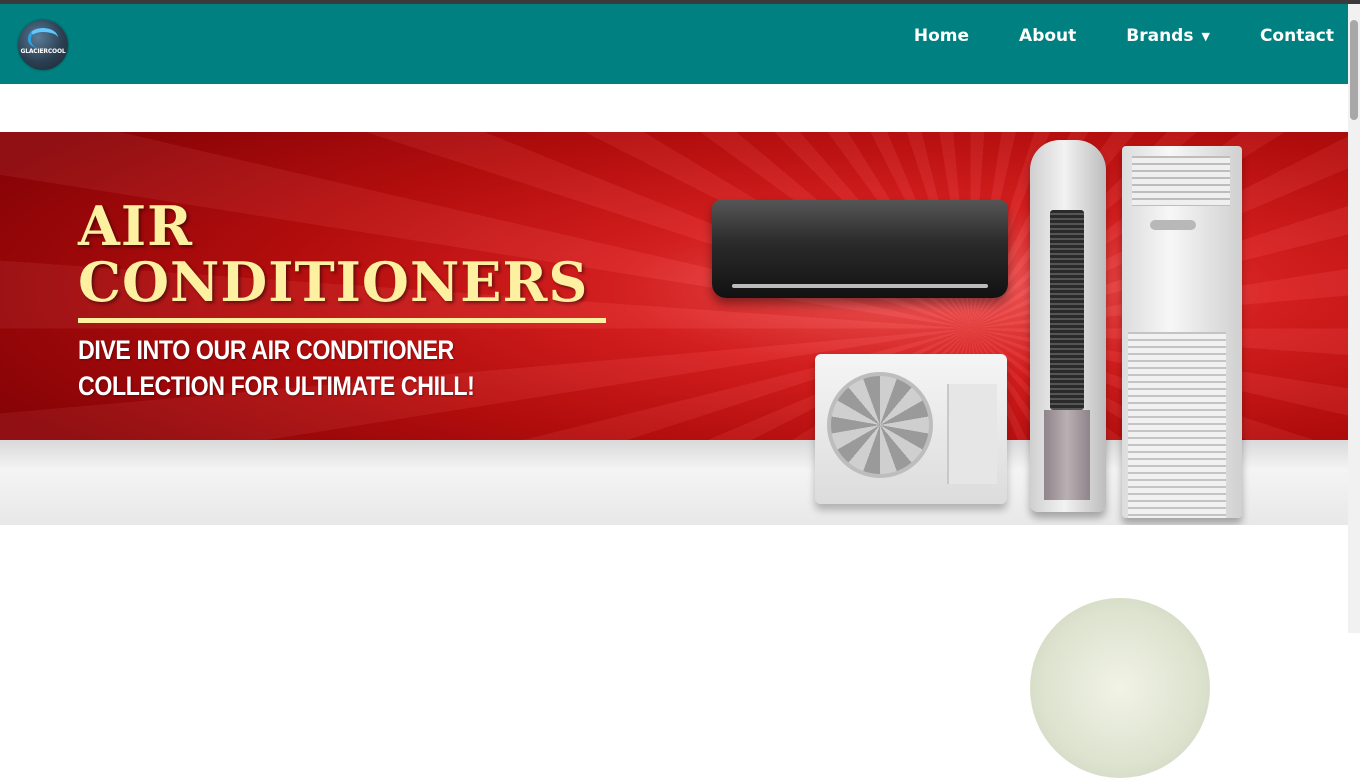 This screenshot has width=1360, height=778. What do you see at coordinates (860, 286) in the screenshot?
I see `split-ac-vent` at bounding box center [860, 286].